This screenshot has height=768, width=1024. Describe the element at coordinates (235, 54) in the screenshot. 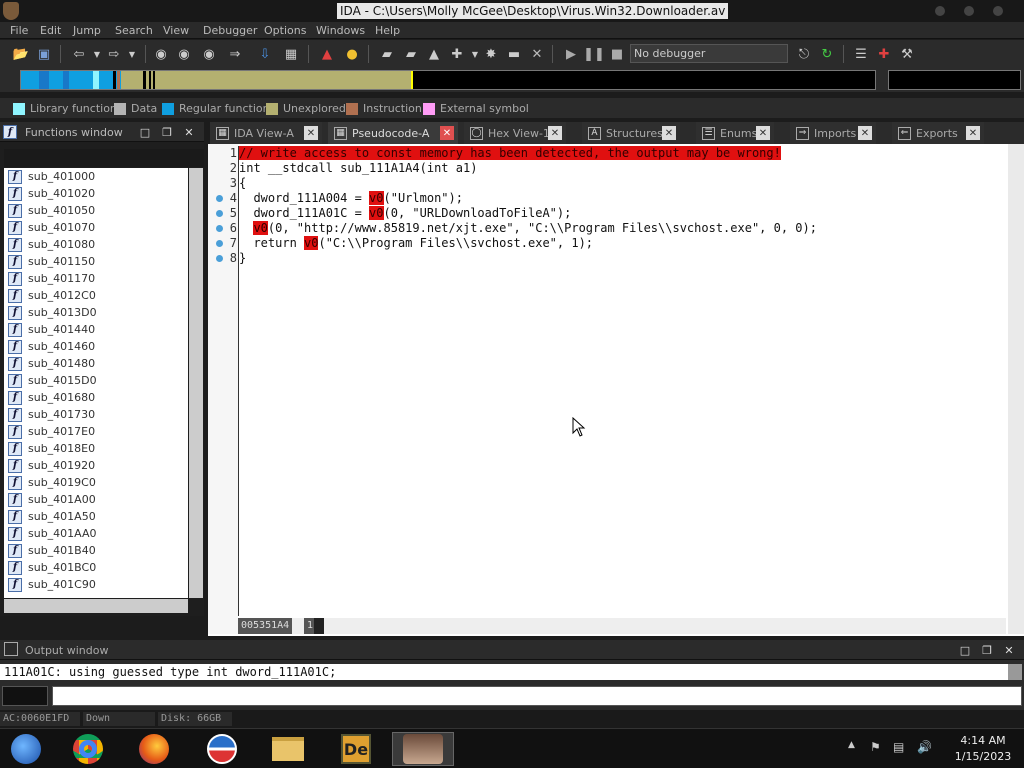

I see `code-icon: ⇒` at that location.